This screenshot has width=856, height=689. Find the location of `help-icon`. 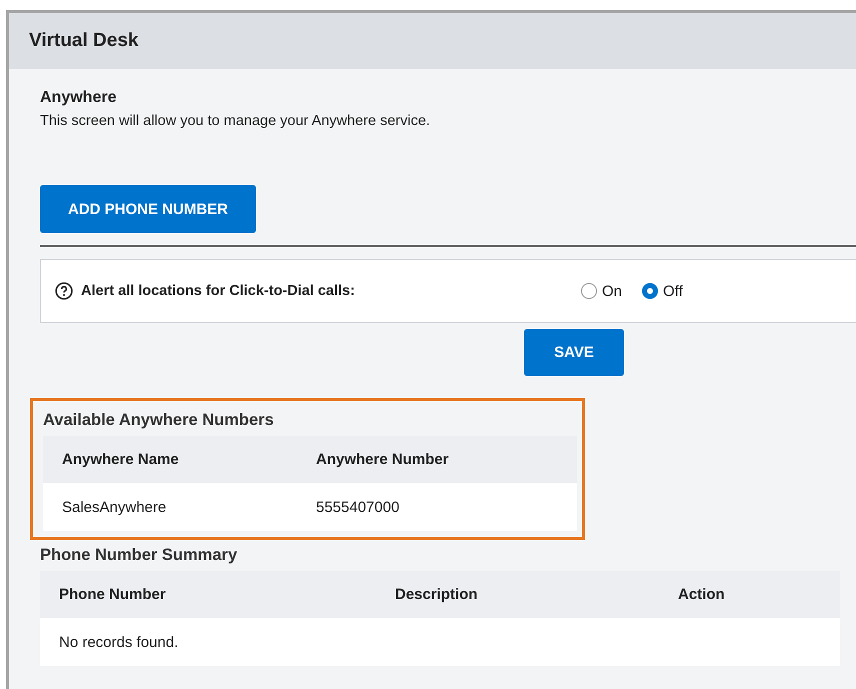

help-icon is located at coordinates (64, 291).